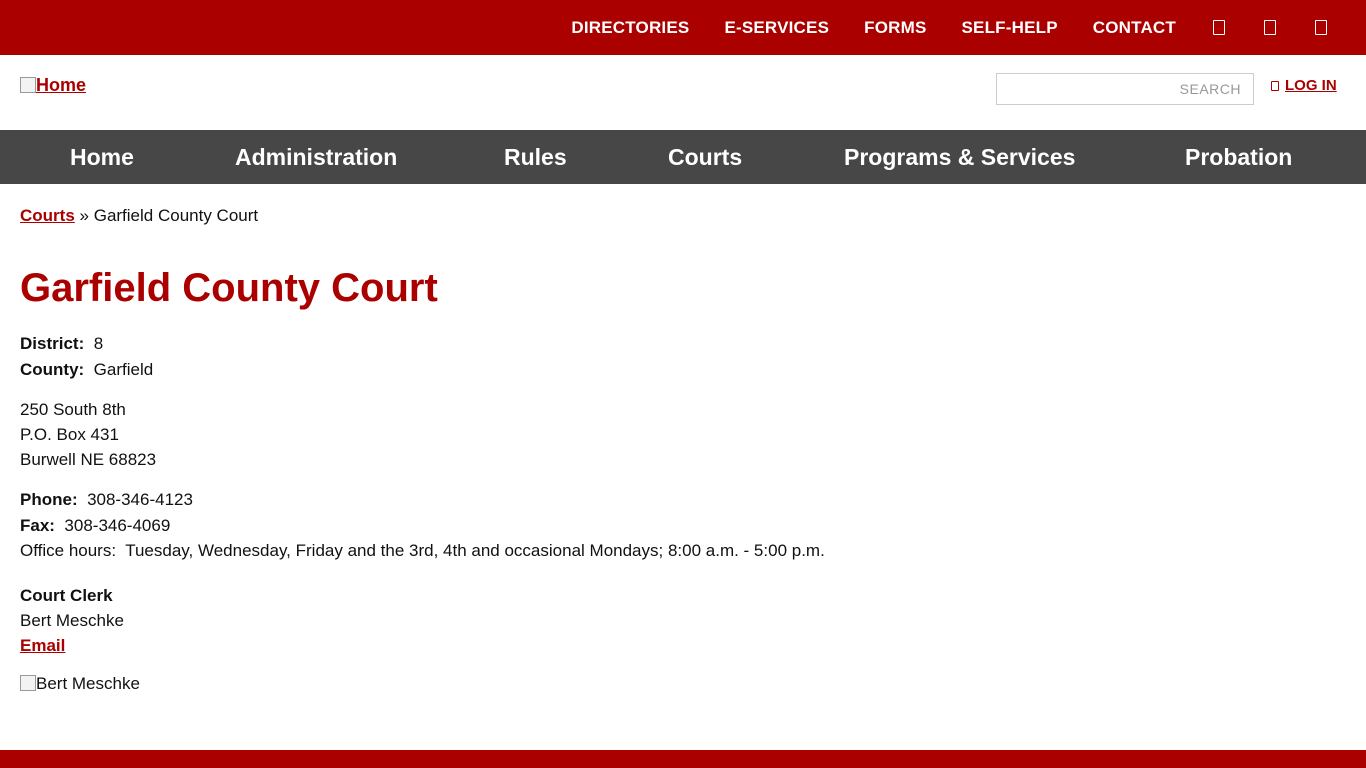  What do you see at coordinates (88, 683) in the screenshot?
I see `clerk-photo-alt: Bert Meschke` at bounding box center [88, 683].